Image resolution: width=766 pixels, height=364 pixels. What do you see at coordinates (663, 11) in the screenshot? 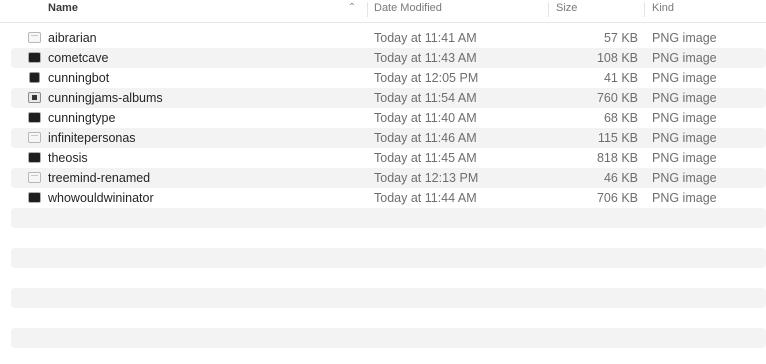
I see `column-header-kind: Kind` at bounding box center [663, 11].